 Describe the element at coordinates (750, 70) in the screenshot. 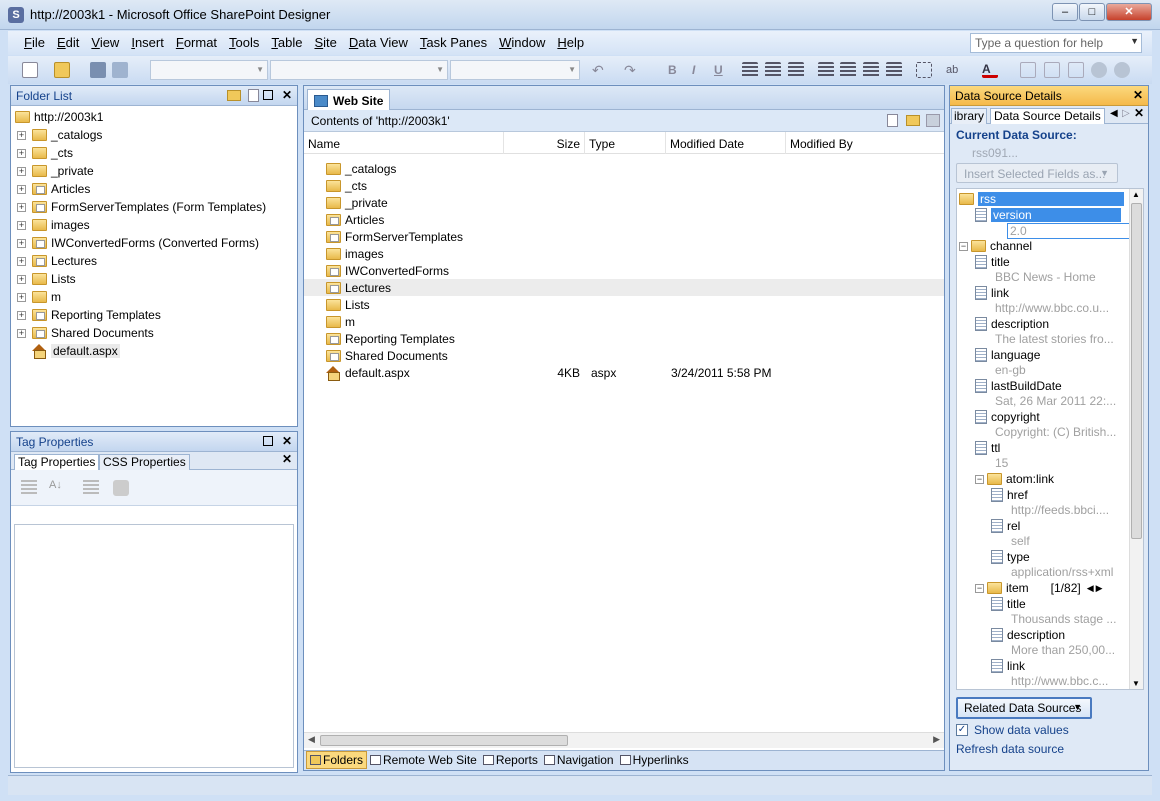

I see `align-left-icon` at that location.